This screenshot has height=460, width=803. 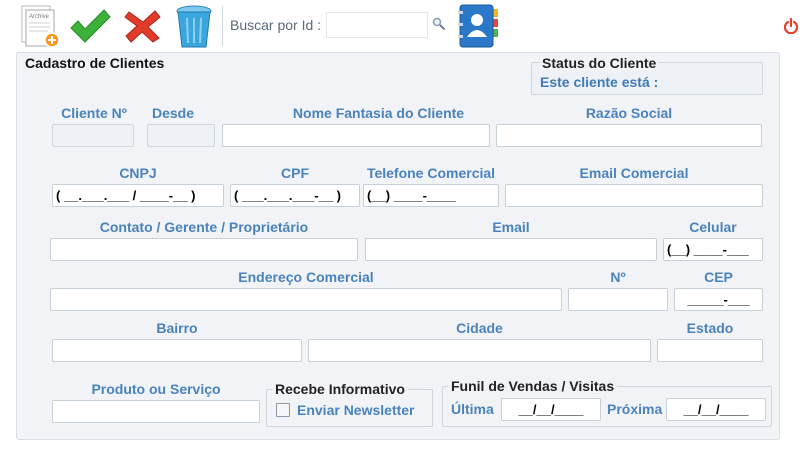 I want to click on label-email: Email, so click(x=511, y=227).